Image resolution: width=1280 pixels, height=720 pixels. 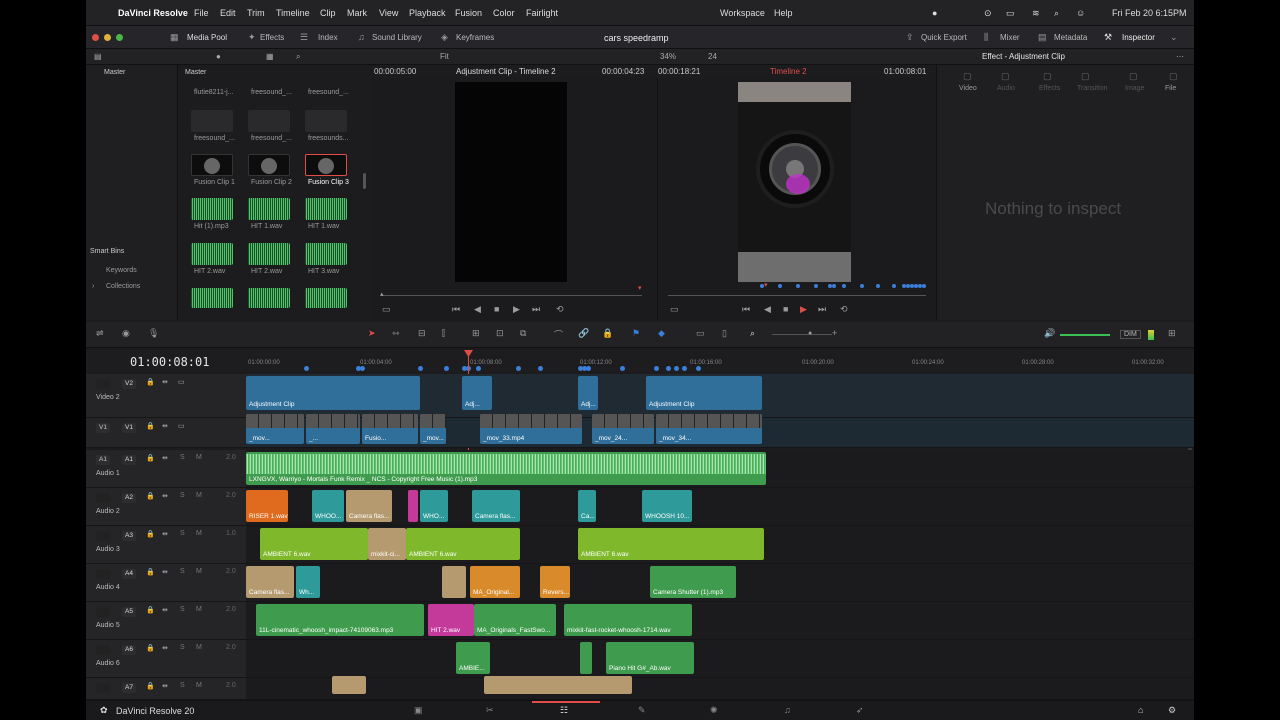 I want to click on home-icon: ⌂, so click(x=1140, y=710).